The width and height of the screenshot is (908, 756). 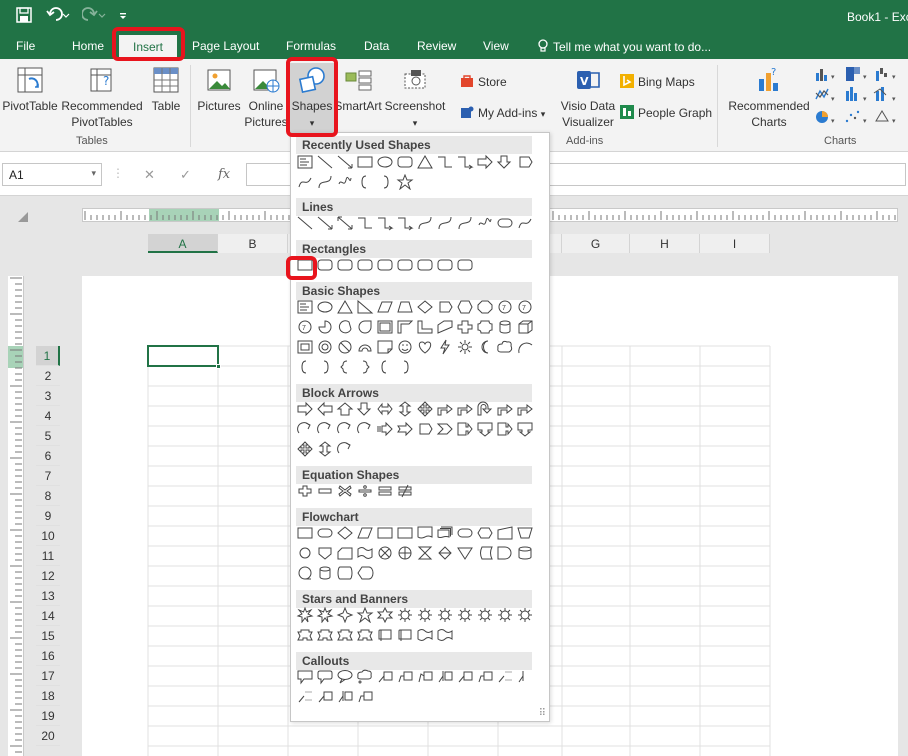 I want to click on store-button: Store, so click(x=483, y=81).